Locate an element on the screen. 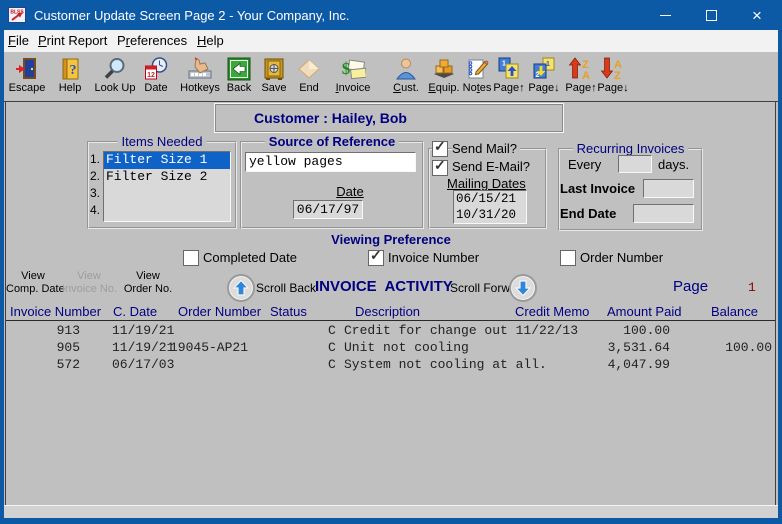  invoice-number-checkbox is located at coordinates (376, 256).